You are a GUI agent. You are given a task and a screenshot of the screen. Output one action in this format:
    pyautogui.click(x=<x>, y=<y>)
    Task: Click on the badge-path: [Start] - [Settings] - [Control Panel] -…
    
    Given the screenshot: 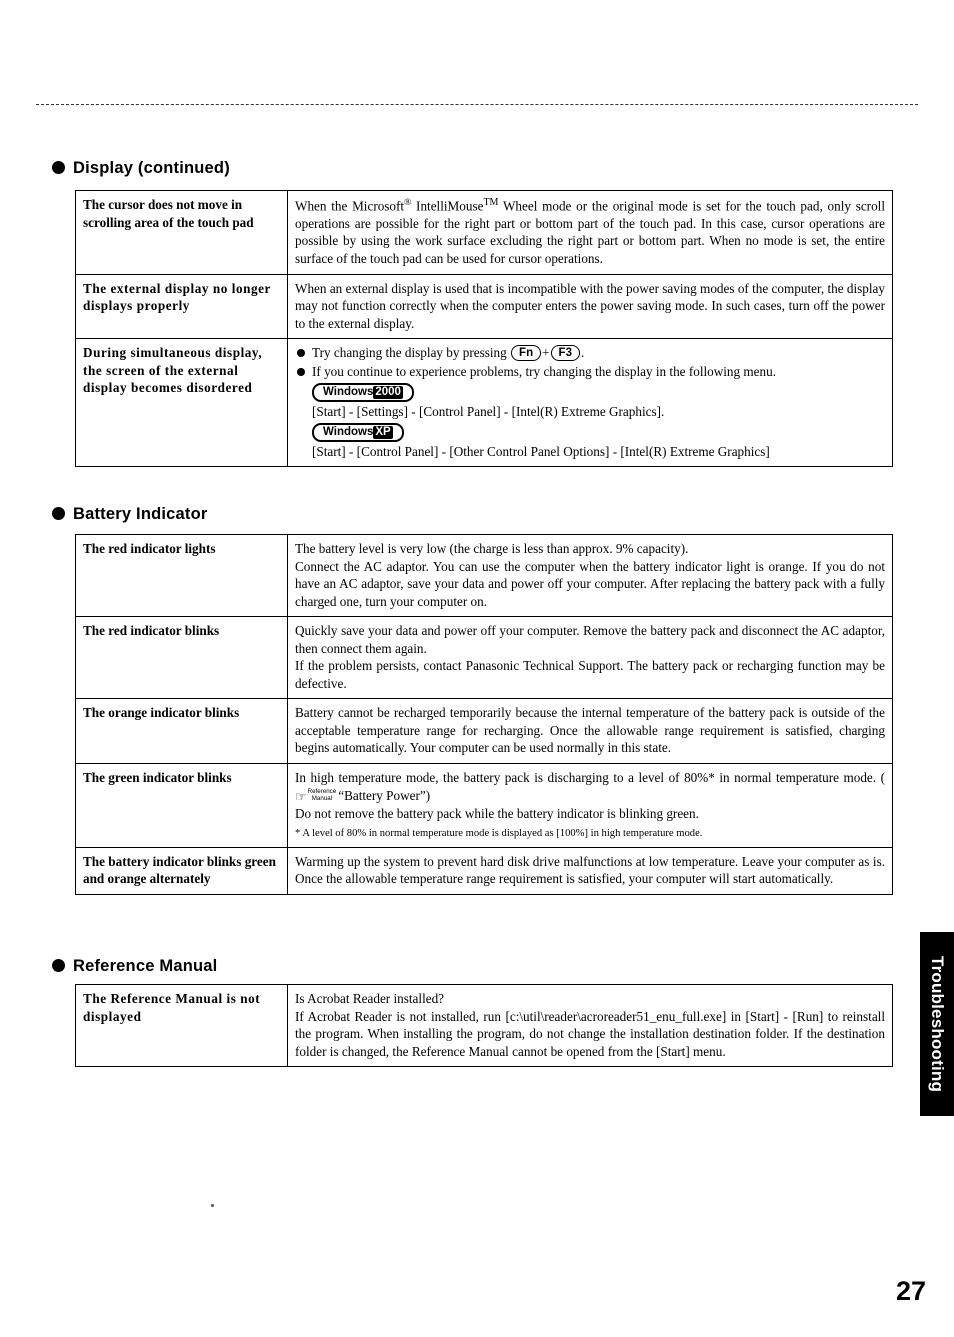 What is the action you would take?
    pyautogui.click(x=488, y=412)
    